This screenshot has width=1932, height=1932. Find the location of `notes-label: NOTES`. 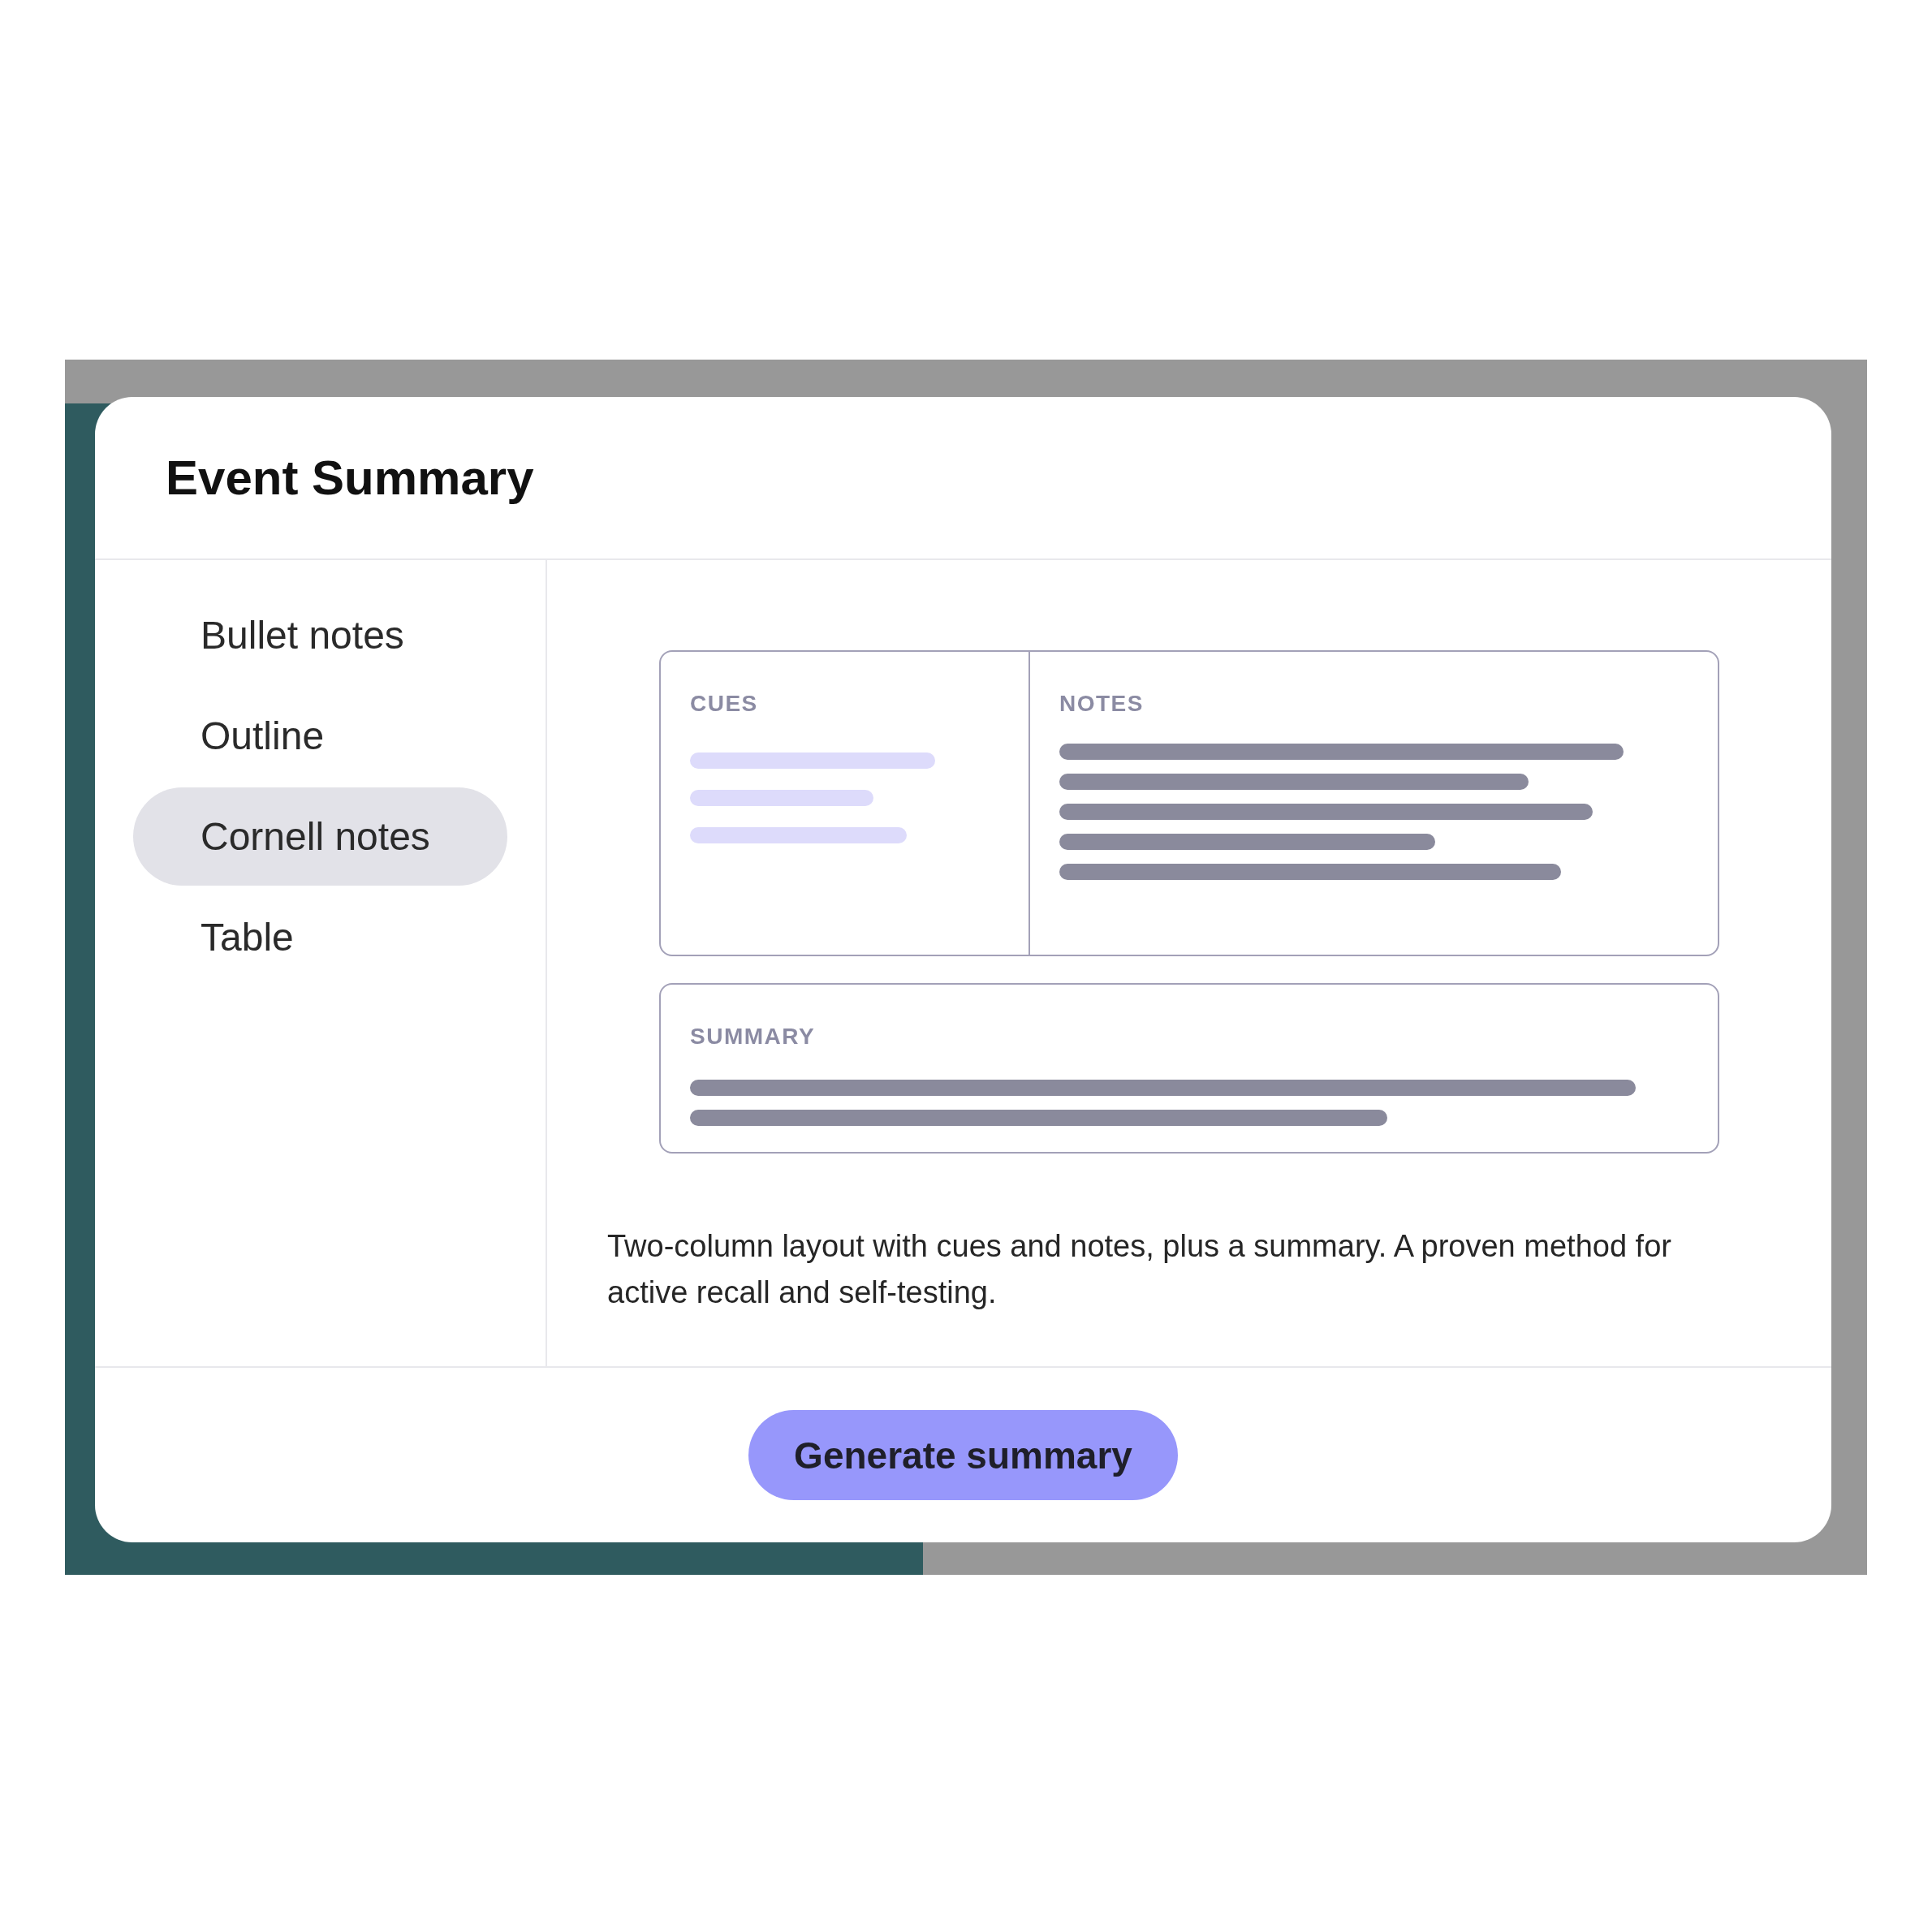

notes-label: NOTES is located at coordinates (1101, 704).